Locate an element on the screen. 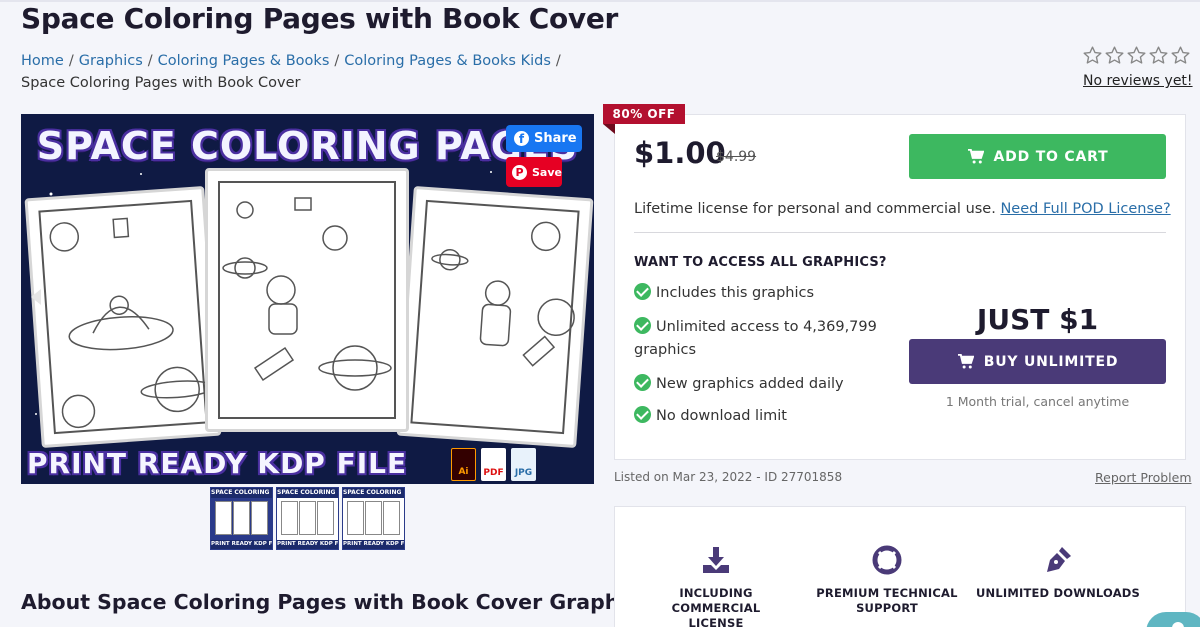 This screenshot has width=1200, height=627. download-icon is located at coordinates (716, 560).